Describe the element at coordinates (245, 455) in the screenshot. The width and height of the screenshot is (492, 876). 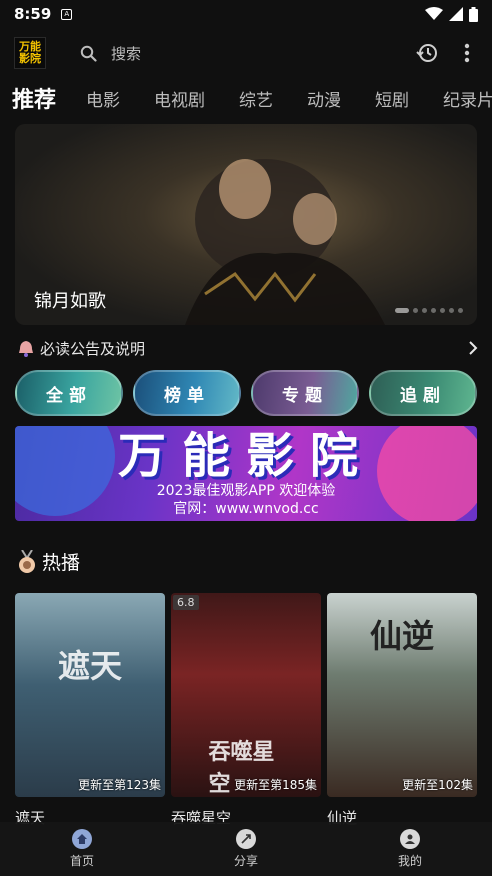
I see `promo-title: 万能影院` at that location.